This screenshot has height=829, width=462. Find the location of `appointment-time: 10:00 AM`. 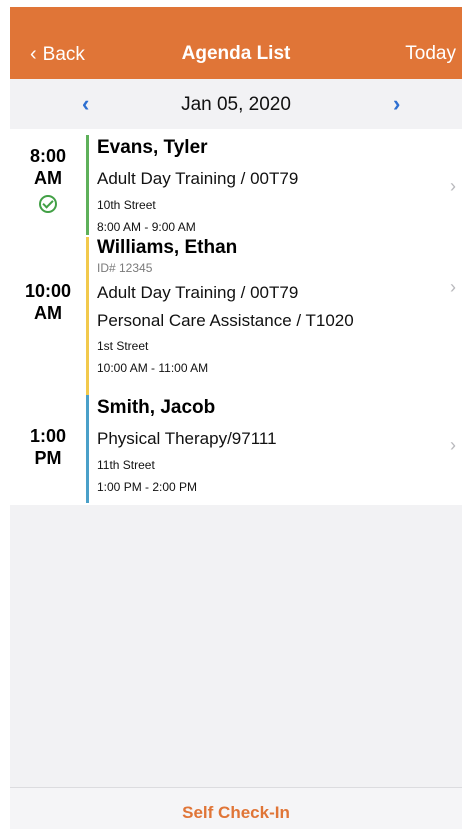

appointment-time: 10:00 AM is located at coordinates (48, 316).